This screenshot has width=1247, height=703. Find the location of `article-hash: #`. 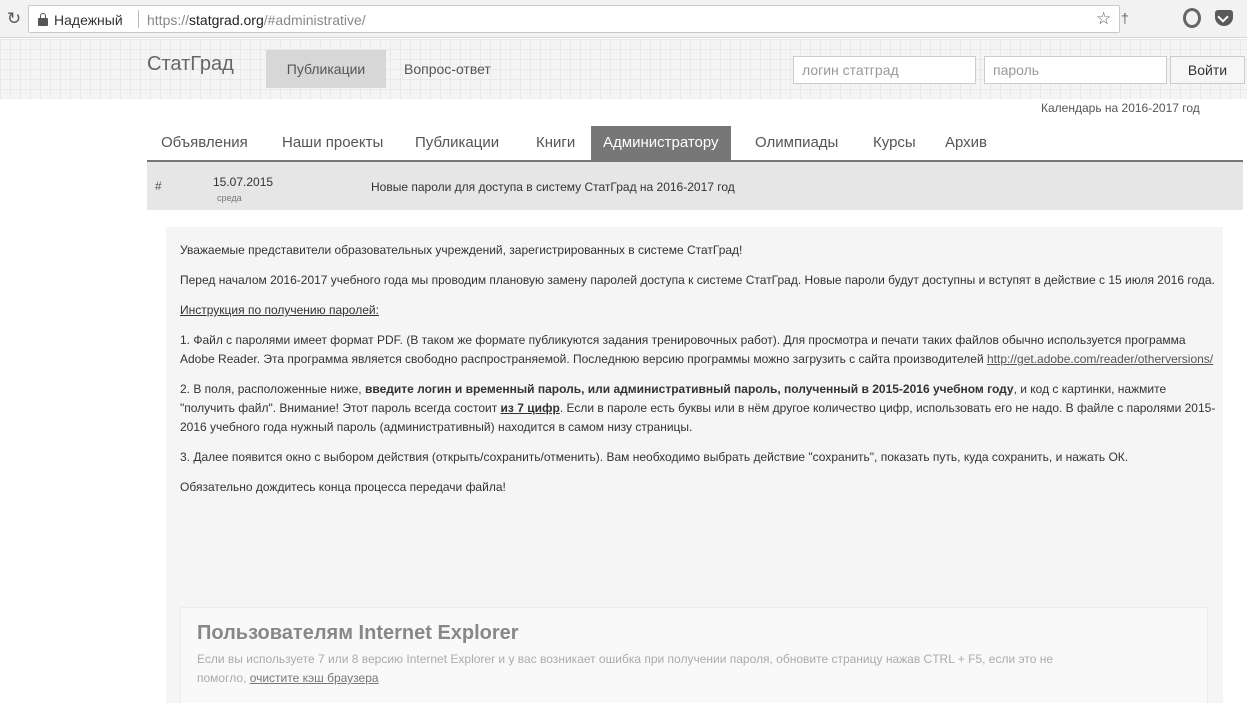

article-hash: # is located at coordinates (158, 186).